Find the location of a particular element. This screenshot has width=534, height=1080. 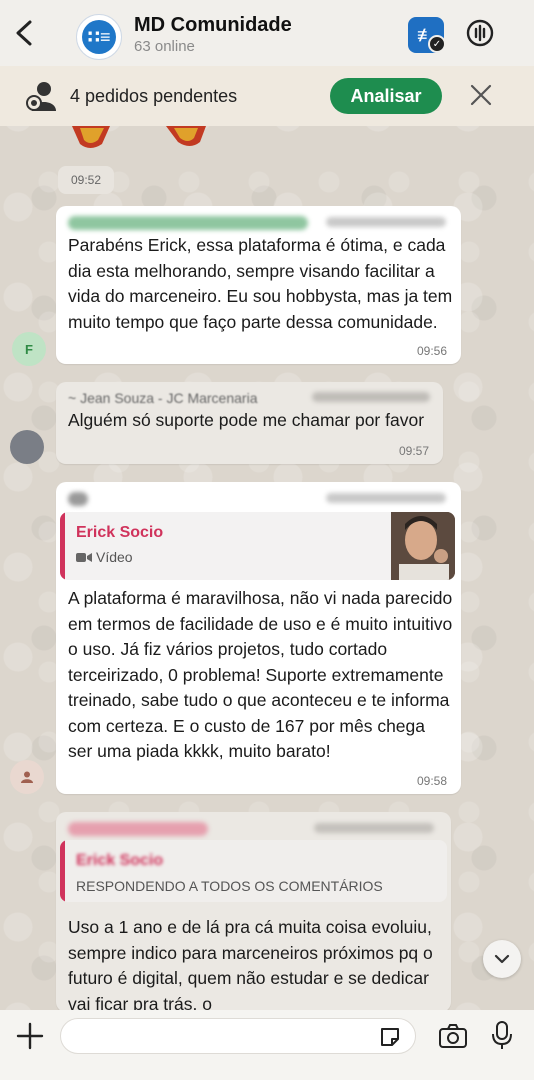

group-avatar: ∷≡ is located at coordinates (99, 37).